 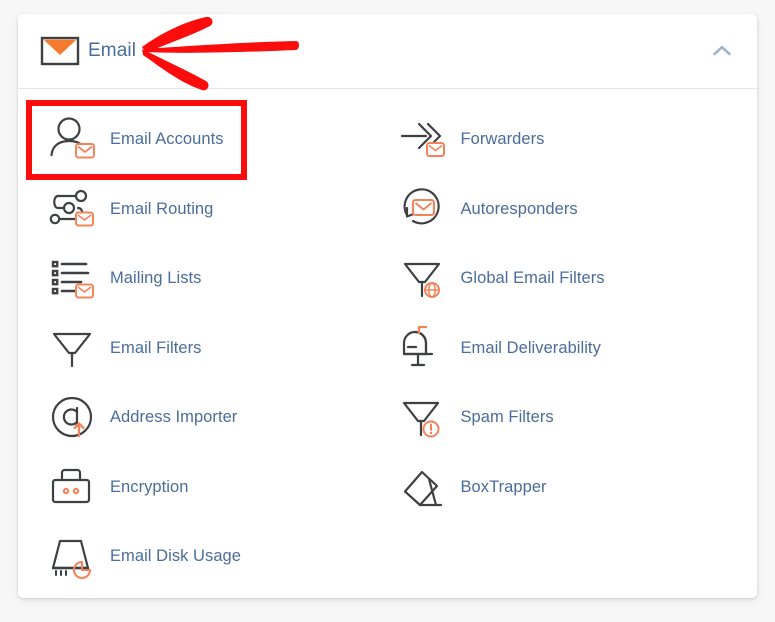 What do you see at coordinates (212, 349) in the screenshot?
I see `tool-item-email-filters: Email Filters` at bounding box center [212, 349].